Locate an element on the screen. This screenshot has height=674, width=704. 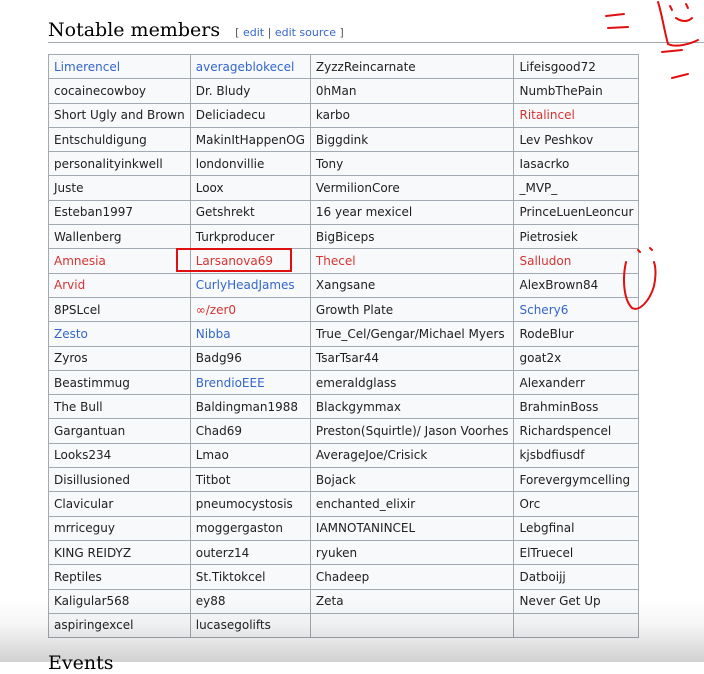
member-name: Zeta is located at coordinates (329, 601).